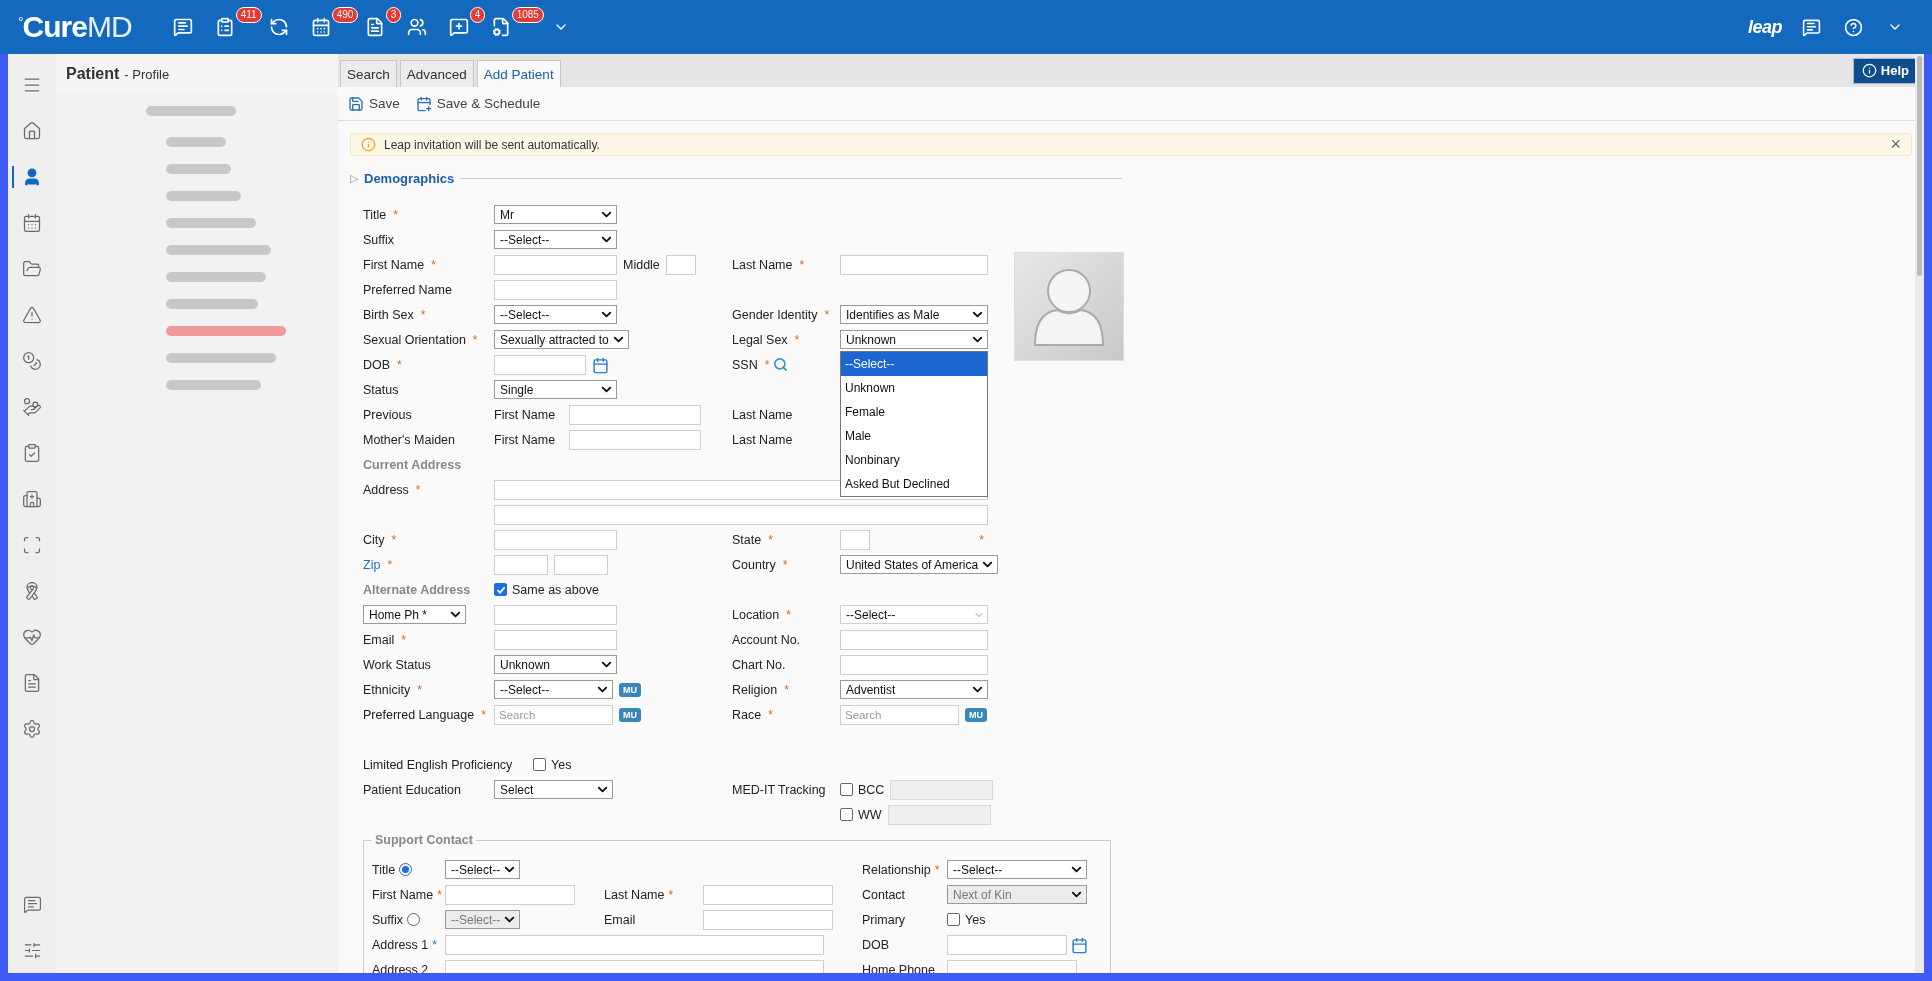 This screenshot has width=1932, height=981. Describe the element at coordinates (555, 214) in the screenshot. I see `dropdown: Mr` at that location.